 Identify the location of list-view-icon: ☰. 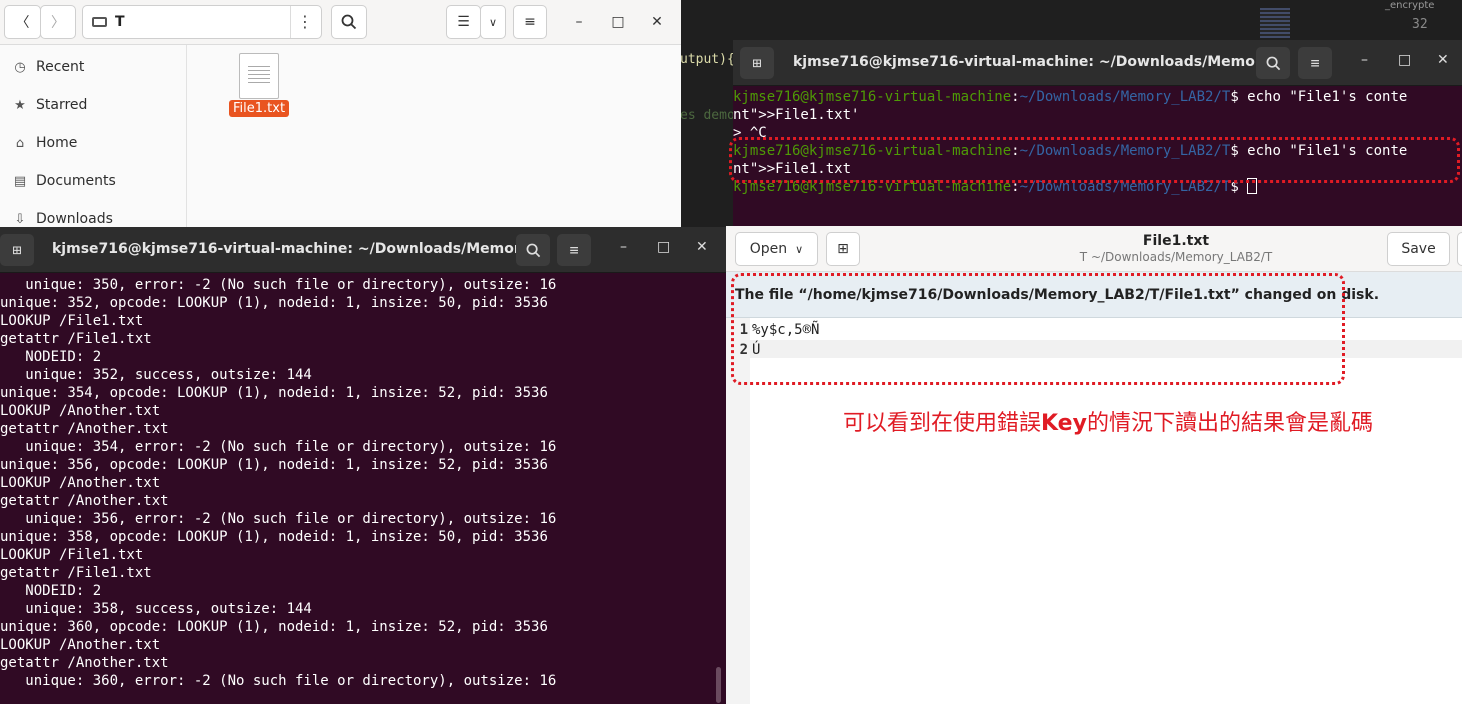
(463, 22).